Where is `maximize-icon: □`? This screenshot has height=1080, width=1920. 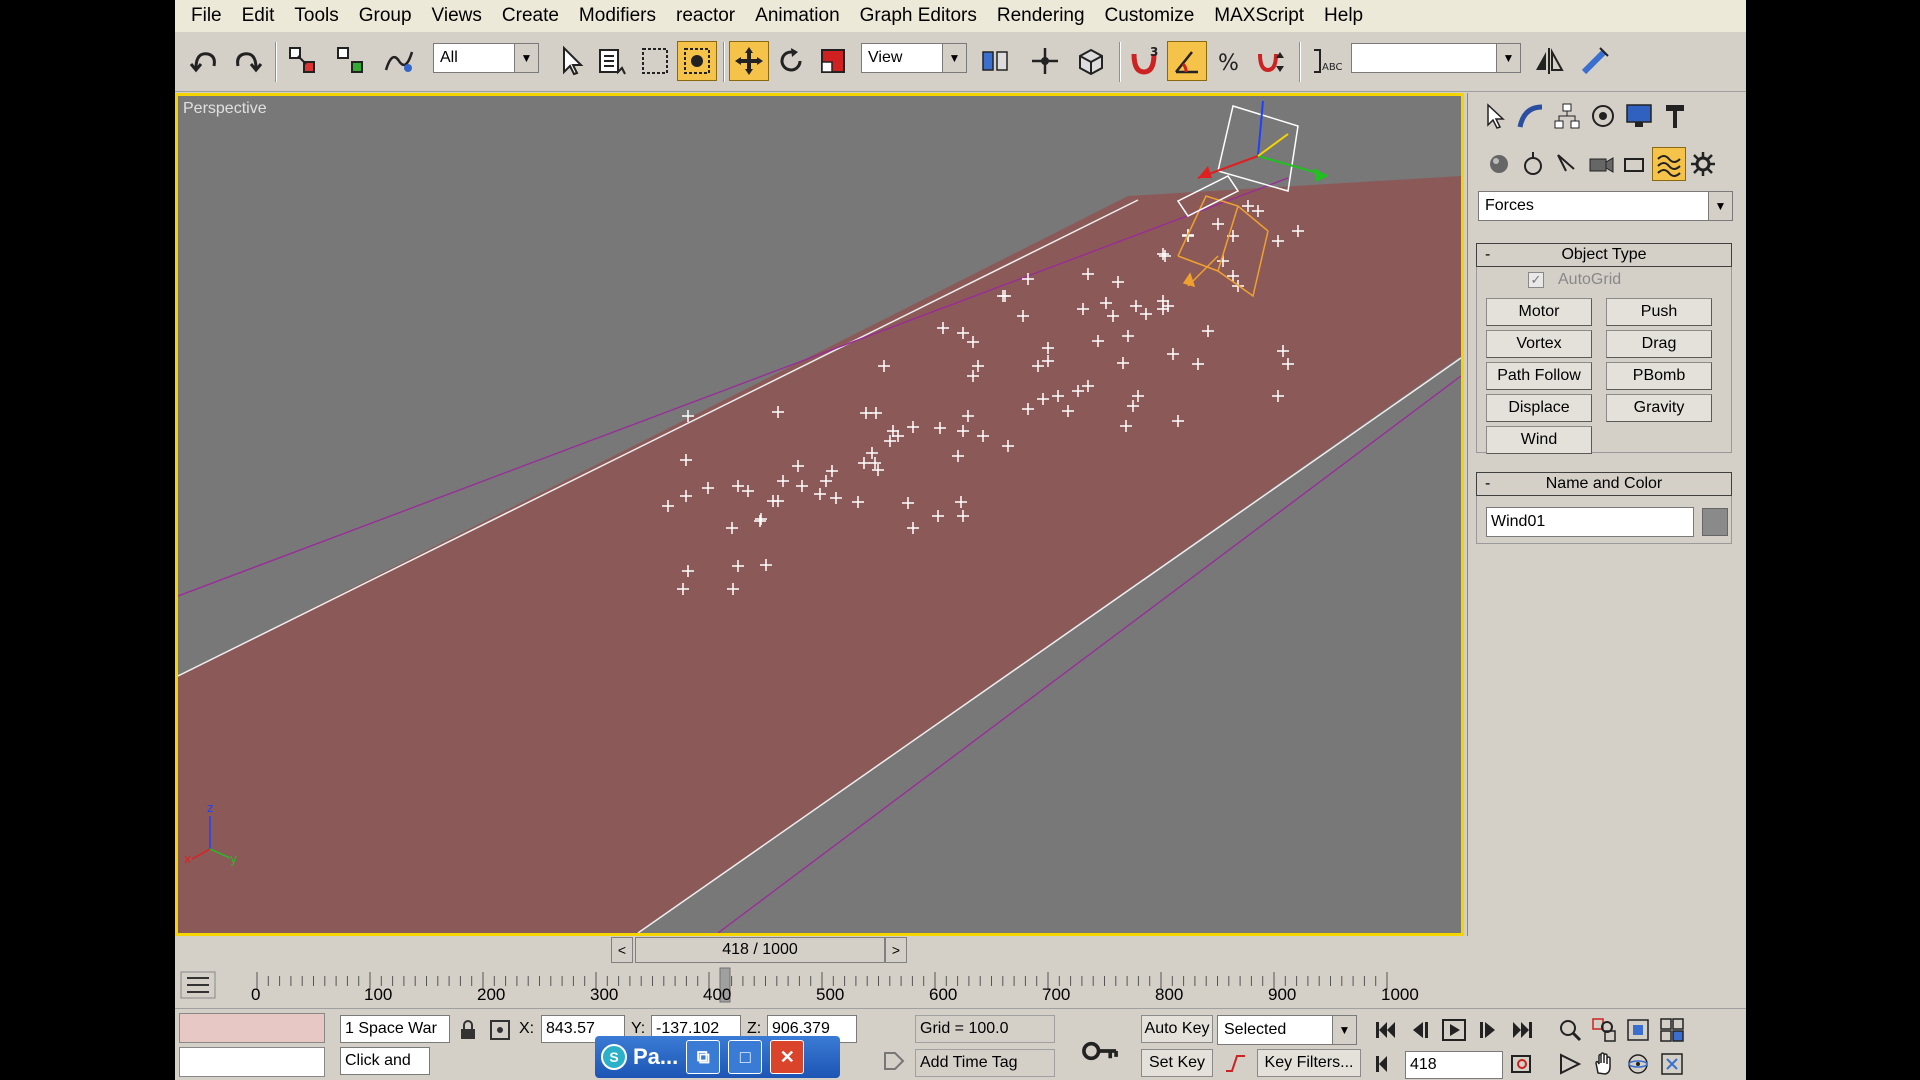 maximize-icon: □ is located at coordinates (745, 1057).